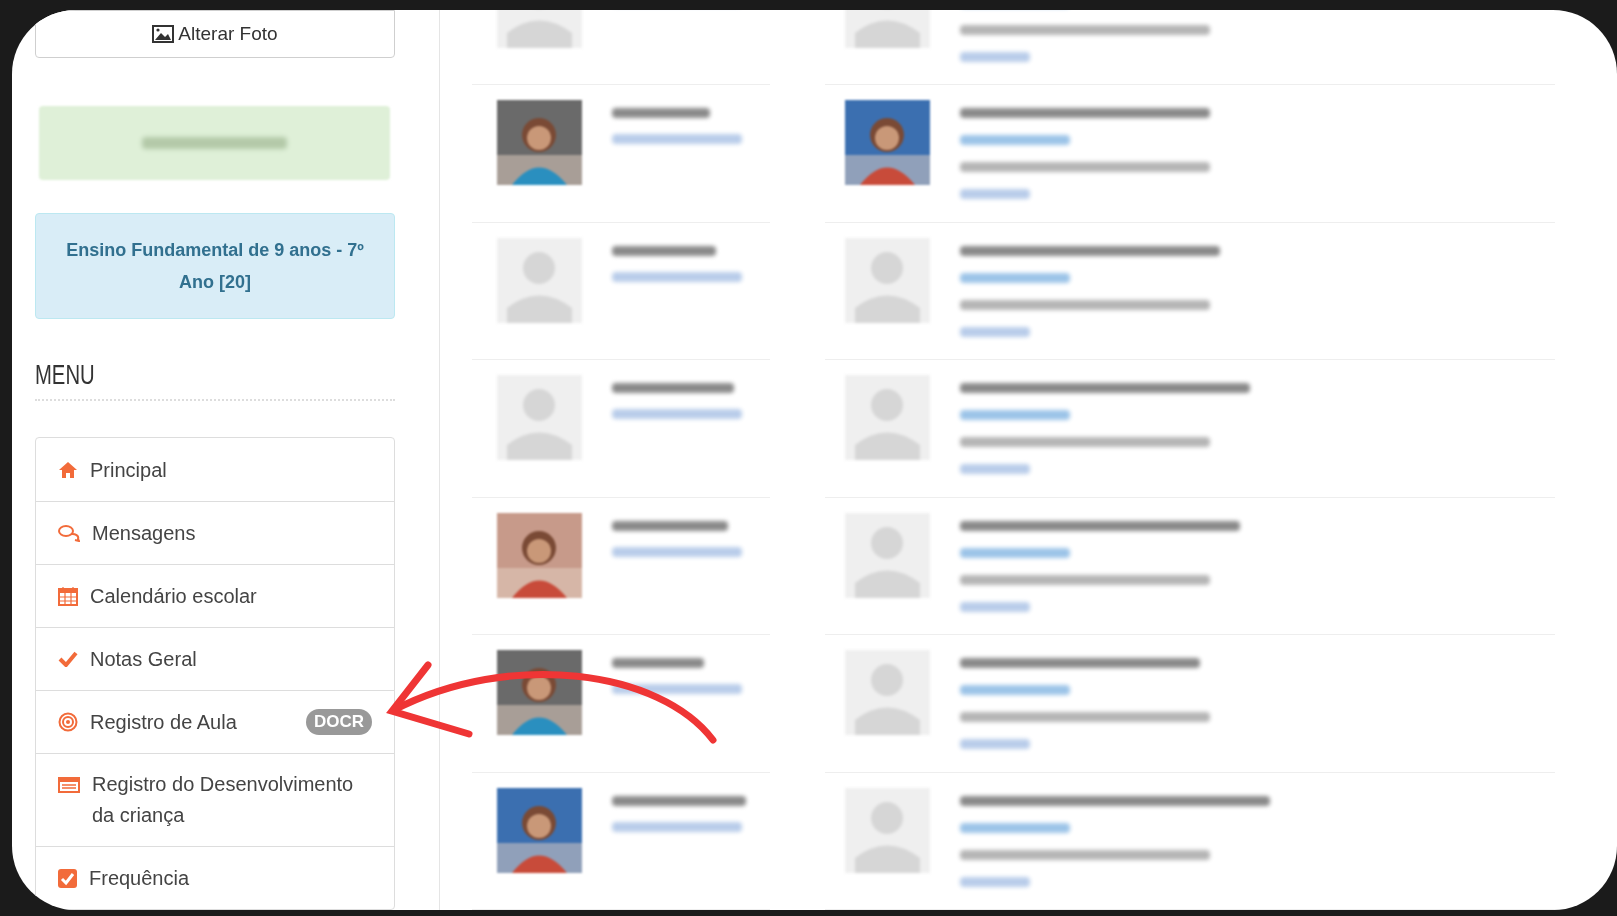 The width and height of the screenshot is (1617, 916). What do you see at coordinates (143, 659) in the screenshot?
I see `menu-label: Notas Geral` at bounding box center [143, 659].